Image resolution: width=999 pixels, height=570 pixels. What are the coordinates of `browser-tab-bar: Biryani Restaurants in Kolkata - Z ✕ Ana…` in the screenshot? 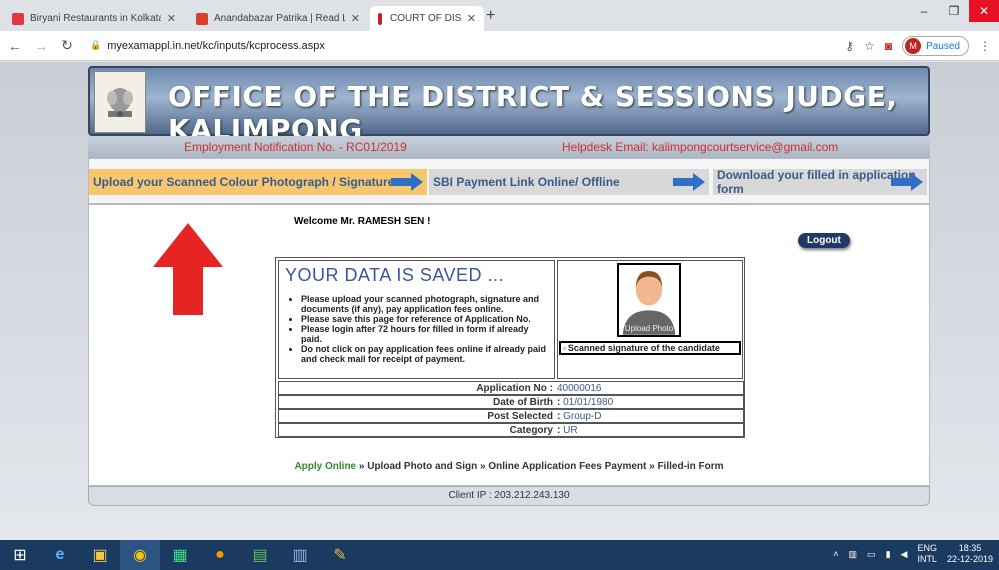 It's located at (499, 15).